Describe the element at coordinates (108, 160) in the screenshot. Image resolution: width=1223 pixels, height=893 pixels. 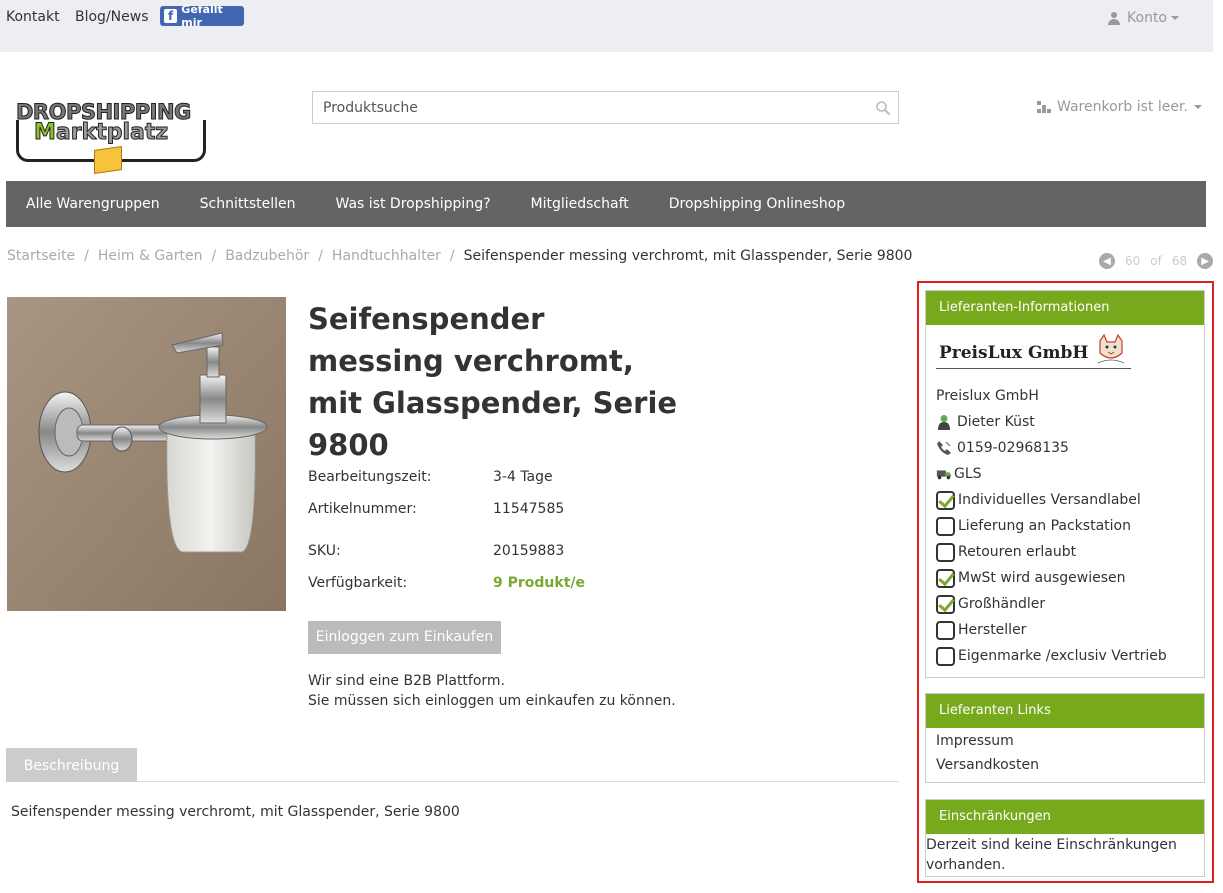
I see `package-icon` at that location.